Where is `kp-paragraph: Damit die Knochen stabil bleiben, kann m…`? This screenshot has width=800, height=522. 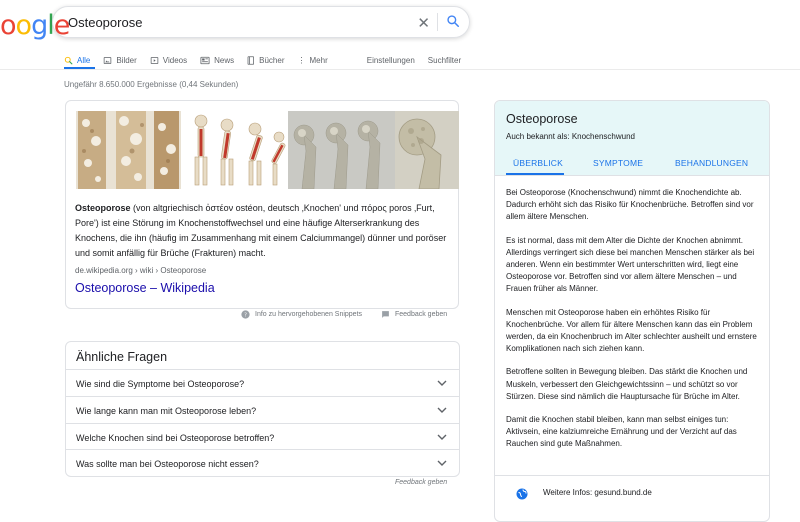 kp-paragraph: Damit die Knochen stabil bleiben, kann m… is located at coordinates (621, 432).